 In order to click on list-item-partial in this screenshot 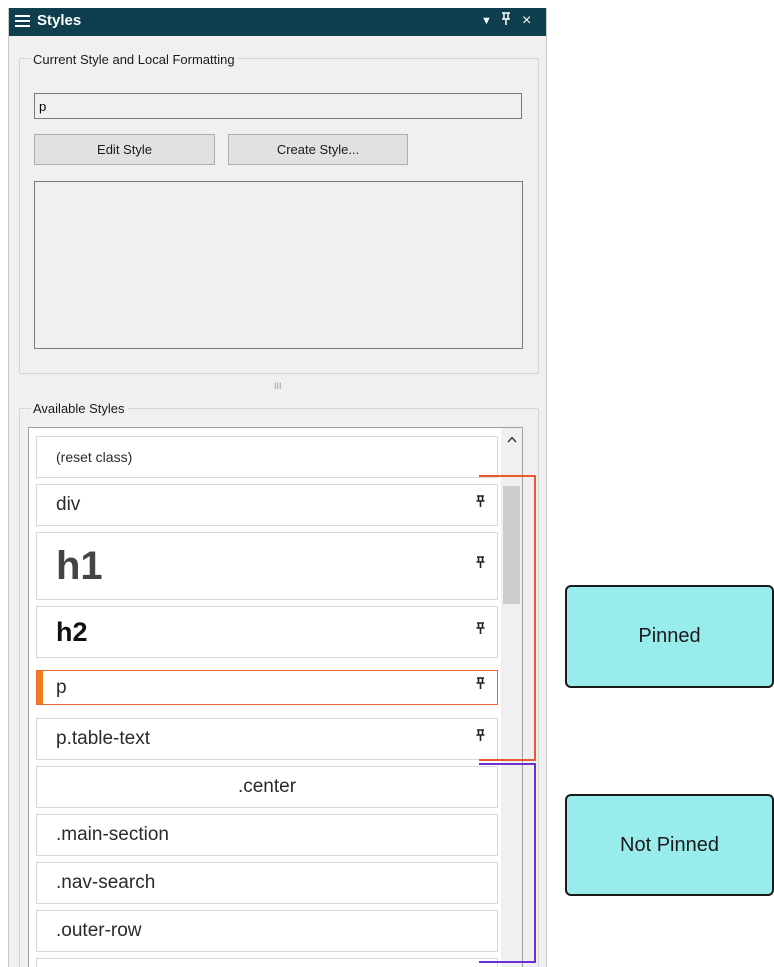, I will do `click(267, 962)`.